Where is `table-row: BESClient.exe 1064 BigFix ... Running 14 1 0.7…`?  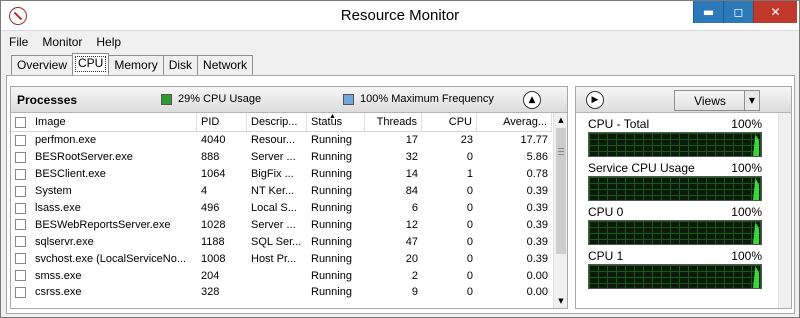 table-row: BESClient.exe 1064 BigFix ... Running 14 1 0.7… is located at coordinates (281, 174).